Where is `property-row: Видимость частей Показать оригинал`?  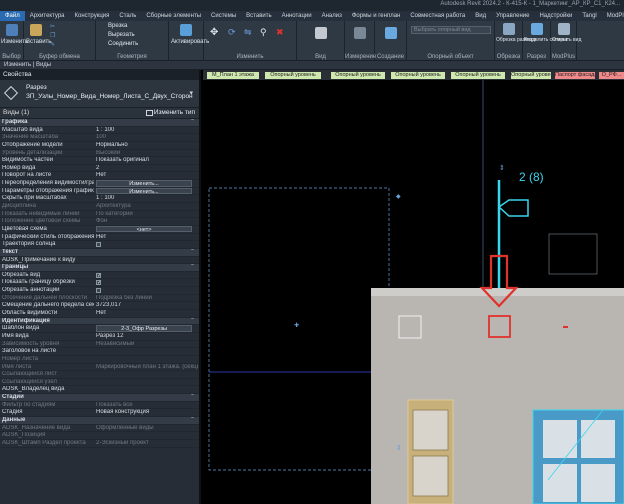
property-row: Видимость частей Показать оригинал is located at coordinates (99, 161).